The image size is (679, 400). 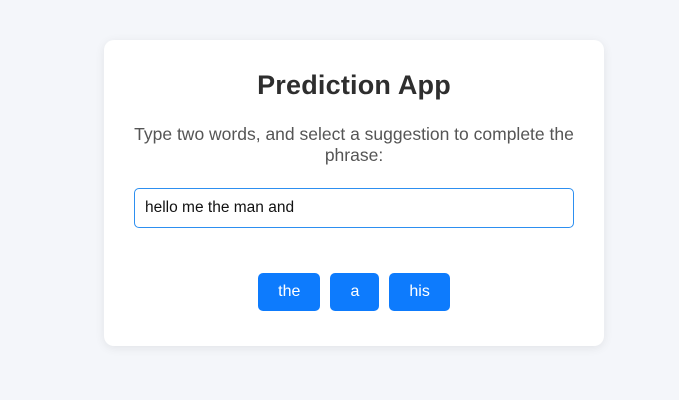 I want to click on page-title: Prediction App, so click(x=354, y=85).